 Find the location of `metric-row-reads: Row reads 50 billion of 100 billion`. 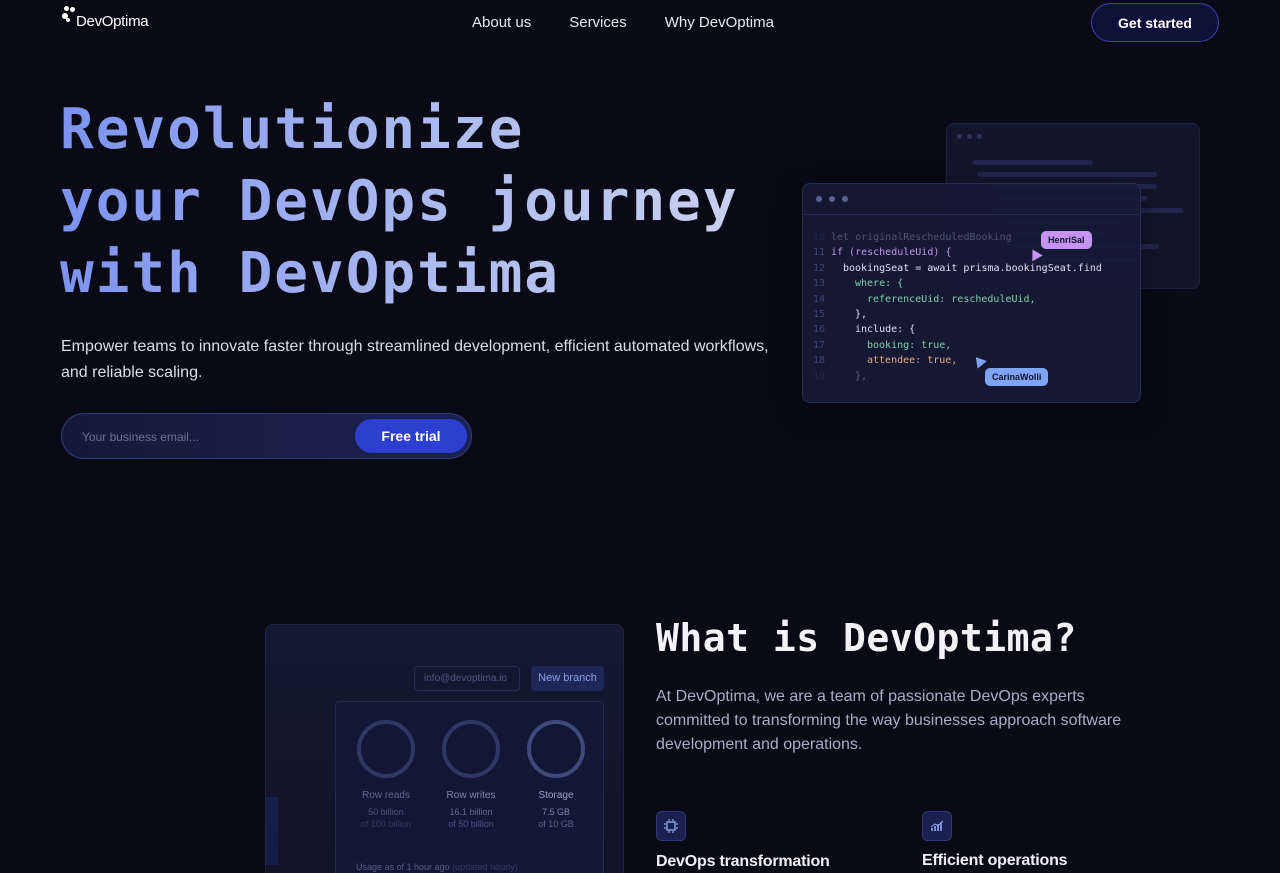

metric-row-reads: Row reads 50 billion of 100 billion is located at coordinates (386, 774).